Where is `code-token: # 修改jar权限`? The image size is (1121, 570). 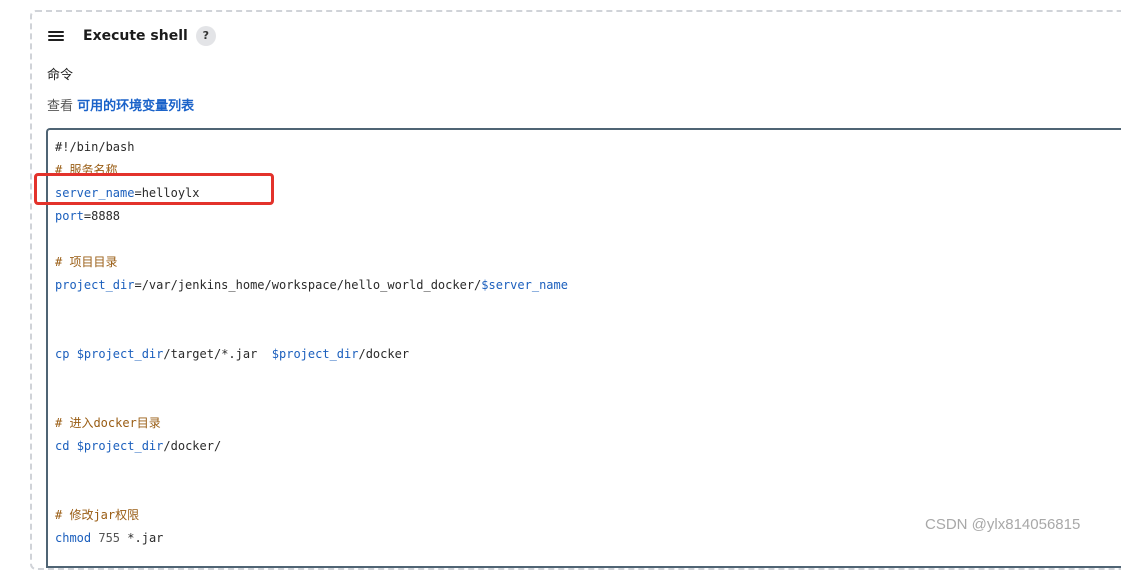
code-token: # 修改jar权限 is located at coordinates (97, 515).